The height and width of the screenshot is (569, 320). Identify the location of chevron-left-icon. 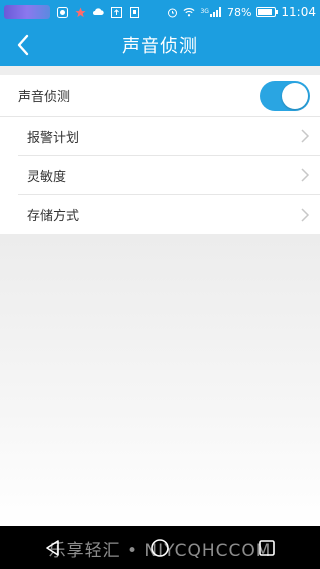
(23, 45).